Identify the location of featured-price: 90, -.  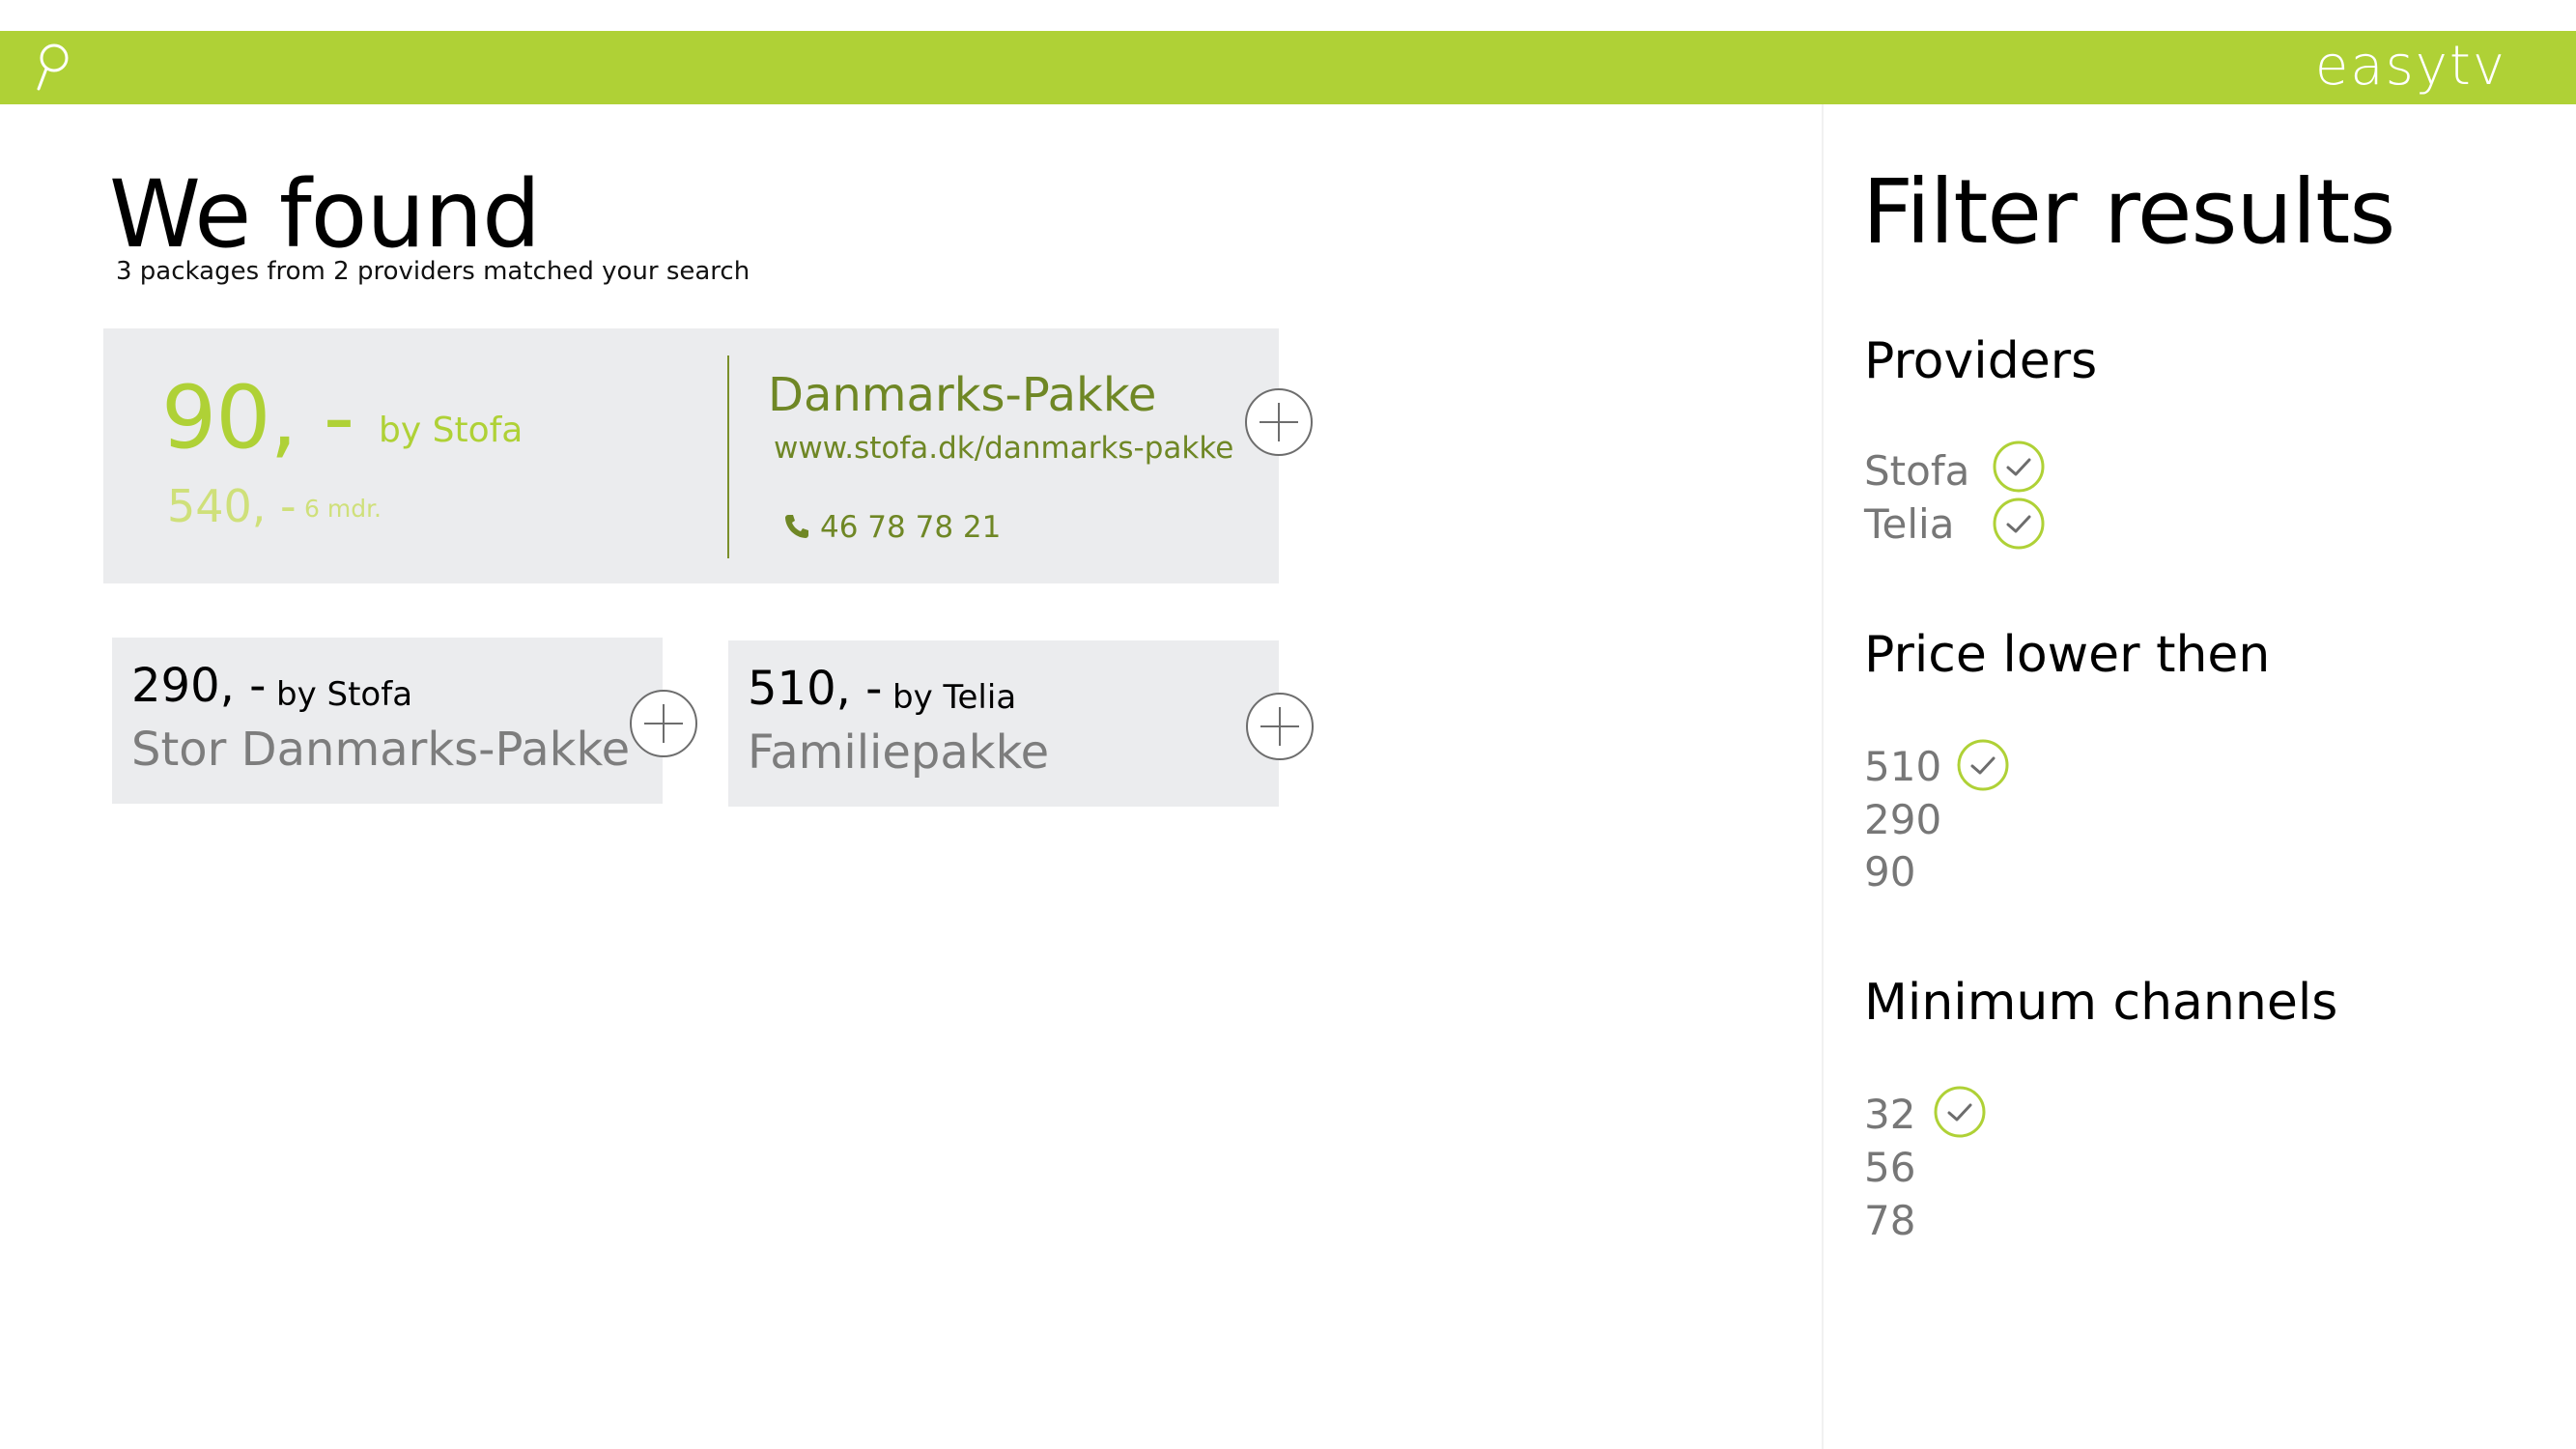
(257, 418).